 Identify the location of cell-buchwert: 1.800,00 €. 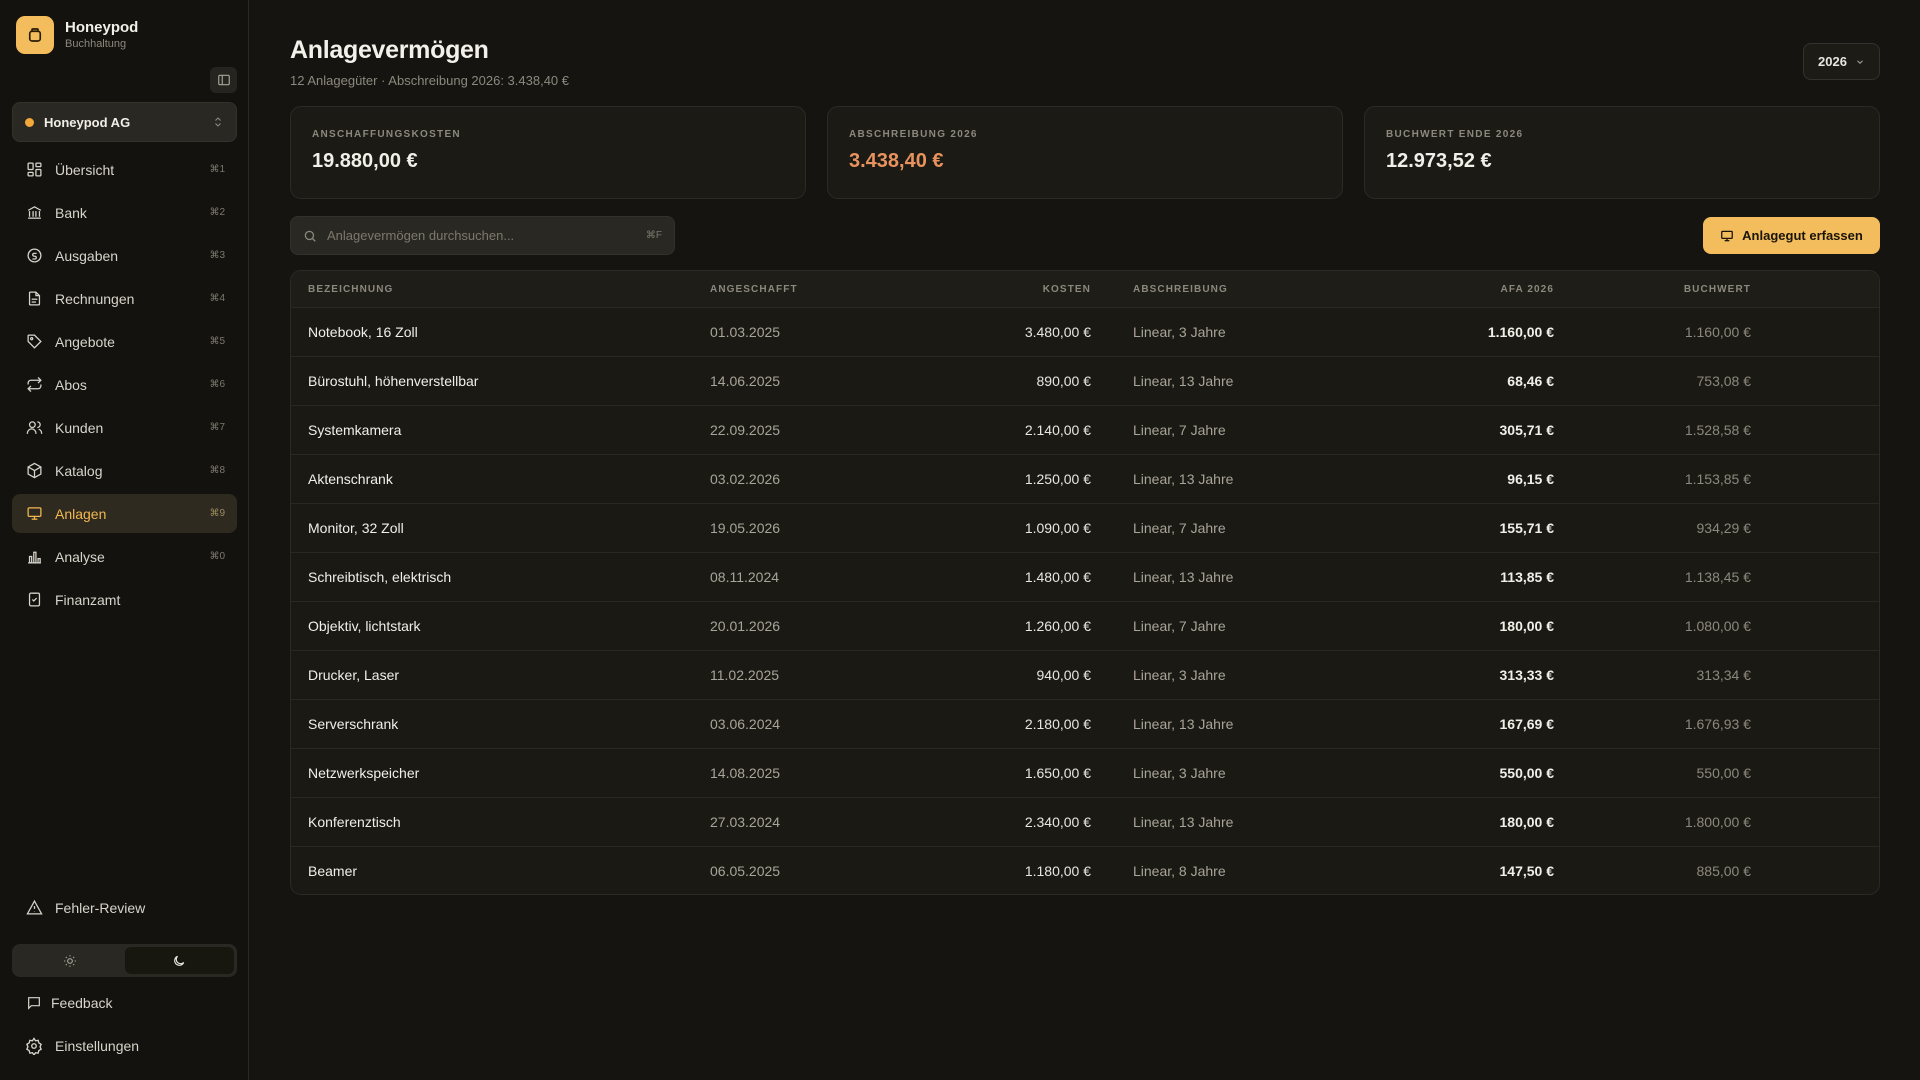
(1717, 822).